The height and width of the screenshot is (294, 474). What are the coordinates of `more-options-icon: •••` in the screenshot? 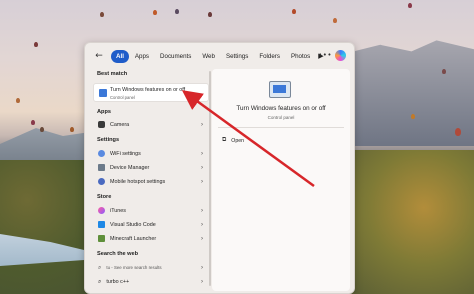 It's located at (325, 55).